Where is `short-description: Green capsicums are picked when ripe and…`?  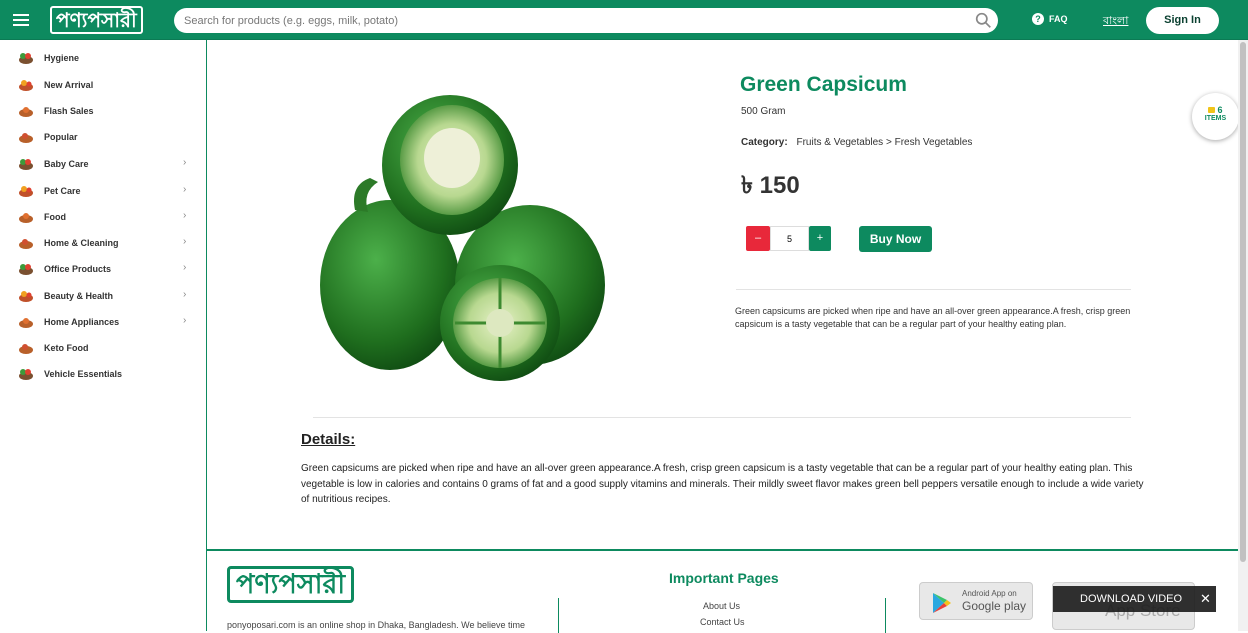 short-description: Green capsicums are picked when ripe and… is located at coordinates (933, 317).